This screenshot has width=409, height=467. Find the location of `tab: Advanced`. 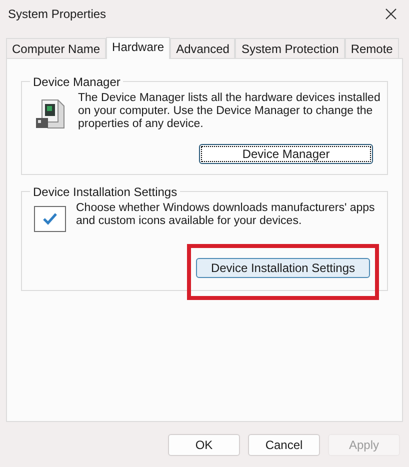

tab: Advanced is located at coordinates (203, 48).